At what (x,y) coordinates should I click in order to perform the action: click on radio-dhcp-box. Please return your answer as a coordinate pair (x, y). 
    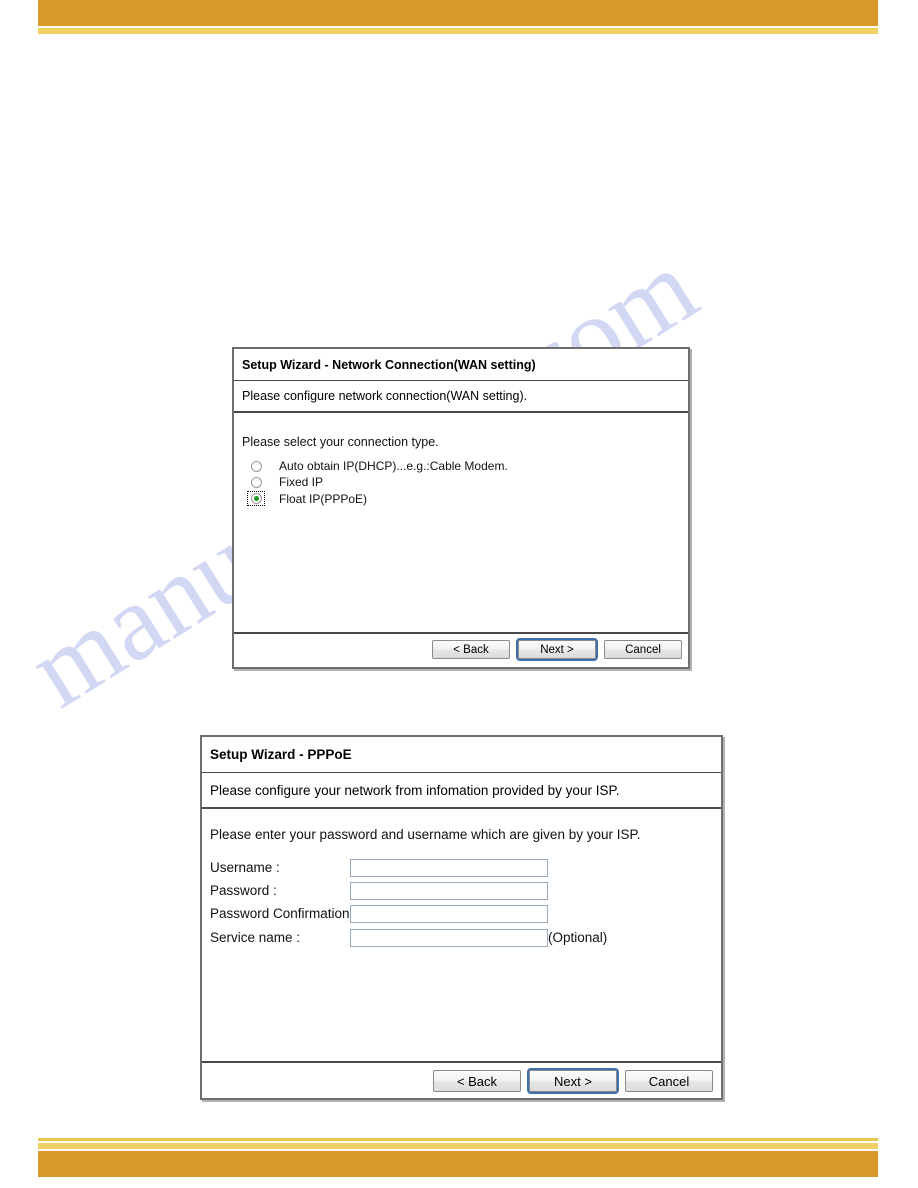
    Looking at the image, I should click on (256, 466).